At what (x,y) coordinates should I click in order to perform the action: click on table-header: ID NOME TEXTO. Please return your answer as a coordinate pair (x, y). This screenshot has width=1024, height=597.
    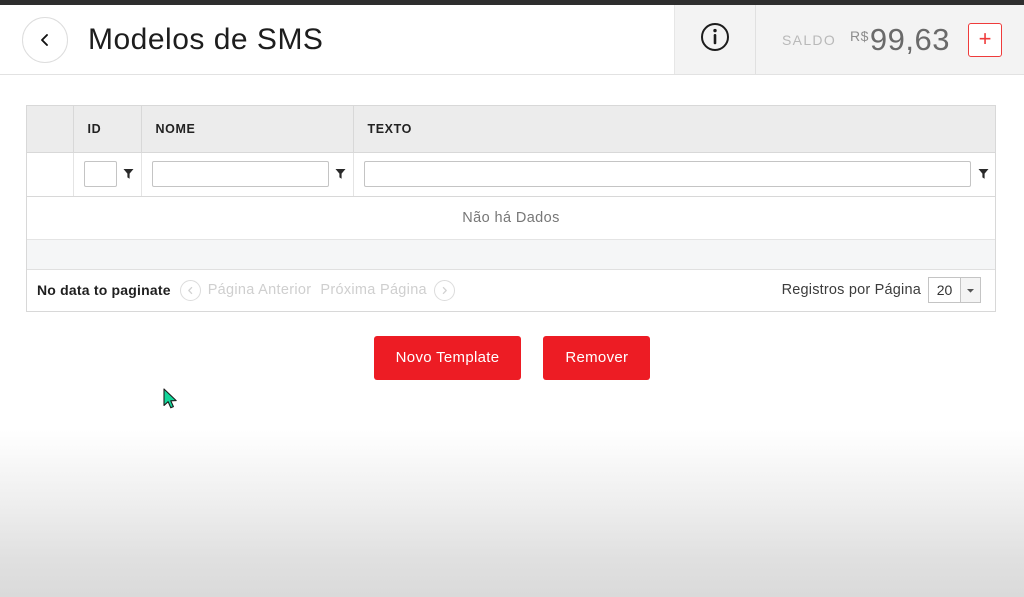
    Looking at the image, I should click on (511, 129).